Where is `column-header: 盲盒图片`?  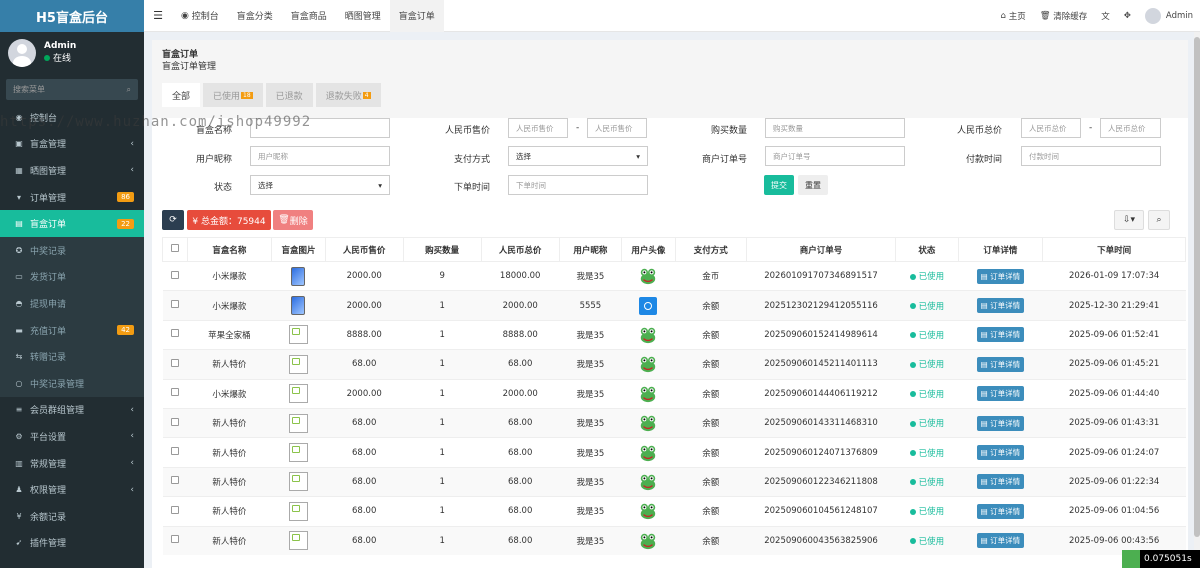
column-header: 盲盒图片 is located at coordinates (298, 249).